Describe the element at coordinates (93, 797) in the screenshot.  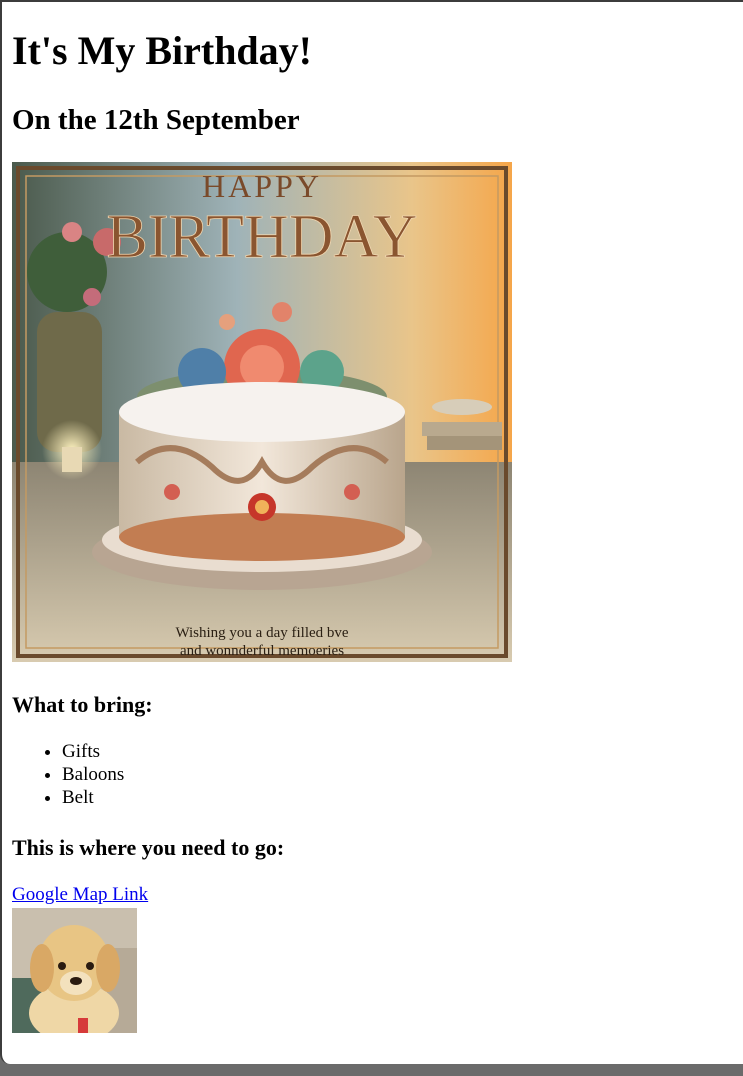
I see `list-item: Belt` at that location.